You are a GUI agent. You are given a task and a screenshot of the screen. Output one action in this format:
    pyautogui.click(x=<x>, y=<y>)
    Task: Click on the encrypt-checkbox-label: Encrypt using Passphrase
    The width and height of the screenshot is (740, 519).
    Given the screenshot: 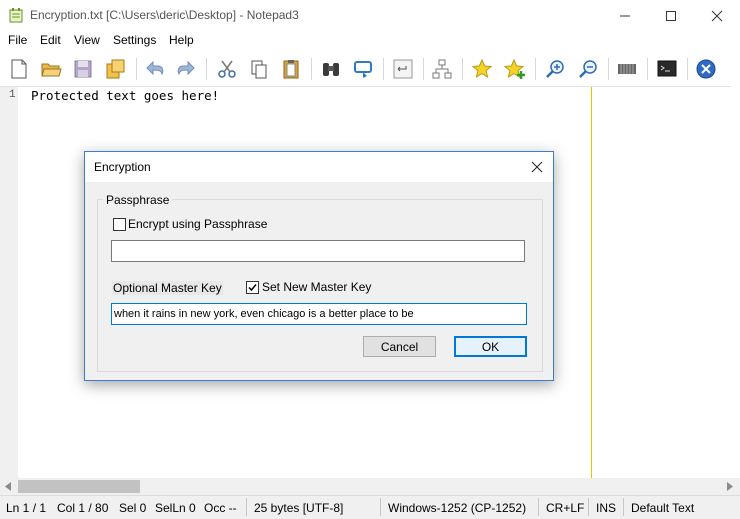 What is the action you would take?
    pyautogui.click(x=197, y=224)
    